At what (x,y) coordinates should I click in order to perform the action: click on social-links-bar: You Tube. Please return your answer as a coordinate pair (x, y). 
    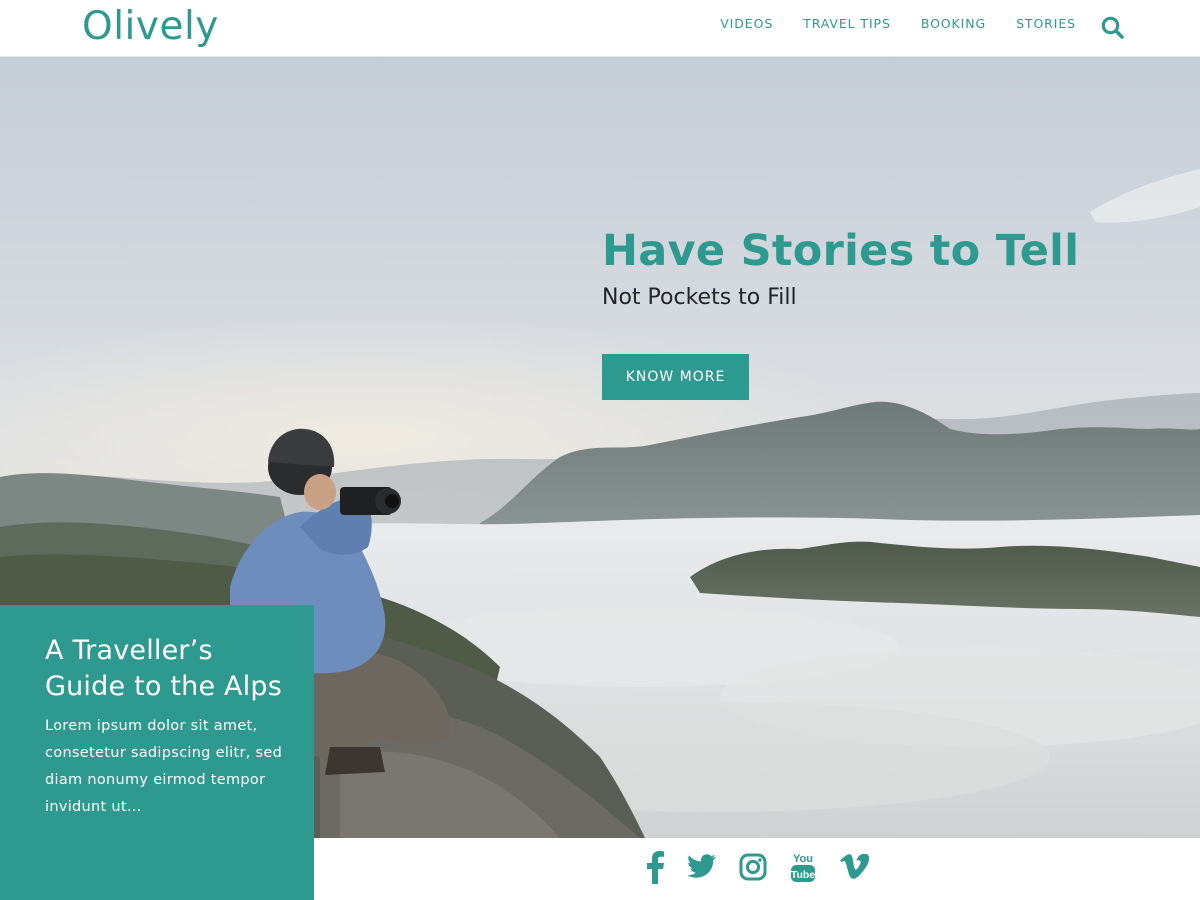
    Looking at the image, I should click on (757, 869).